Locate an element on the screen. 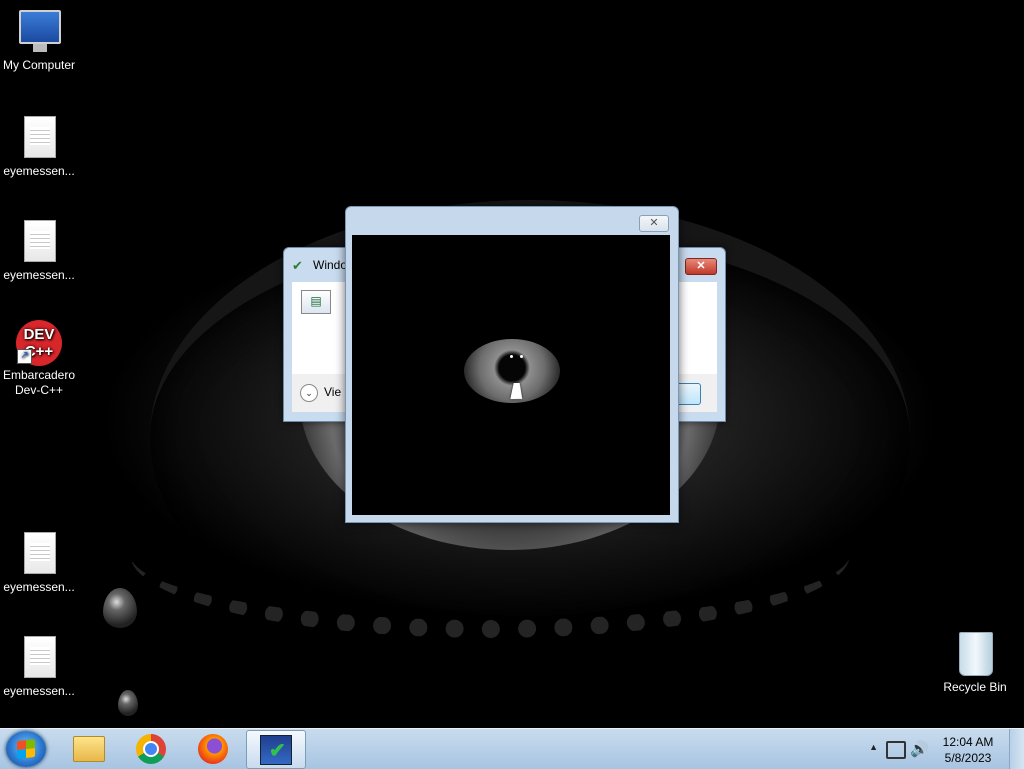 This screenshot has width=1024, height=769. security-check-icon: ✔ is located at coordinates (297, 265).